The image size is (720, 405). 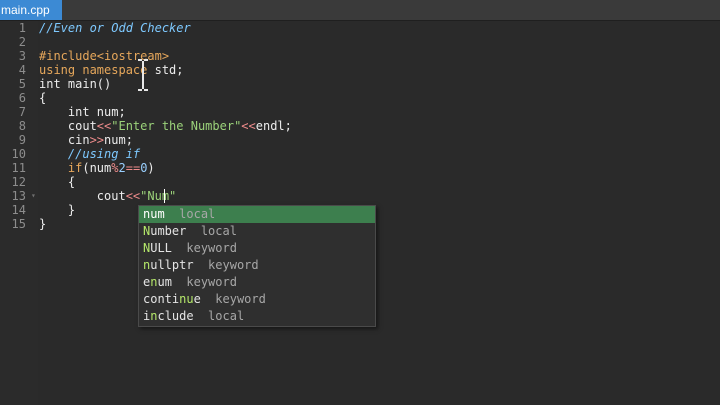 I want to click on item-match: num, so click(x=154, y=214).